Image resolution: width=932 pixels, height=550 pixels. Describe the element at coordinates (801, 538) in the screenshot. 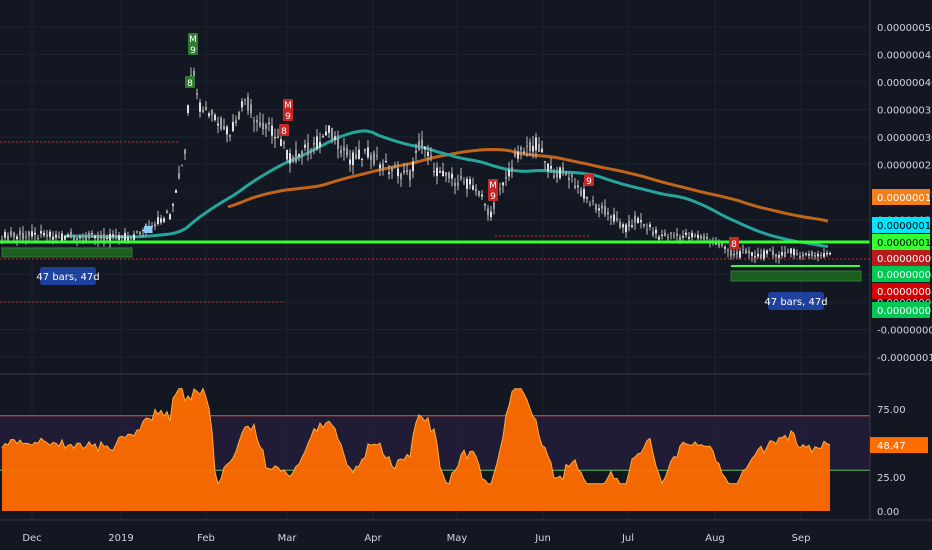

I see `x-tick-label: Sep` at that location.